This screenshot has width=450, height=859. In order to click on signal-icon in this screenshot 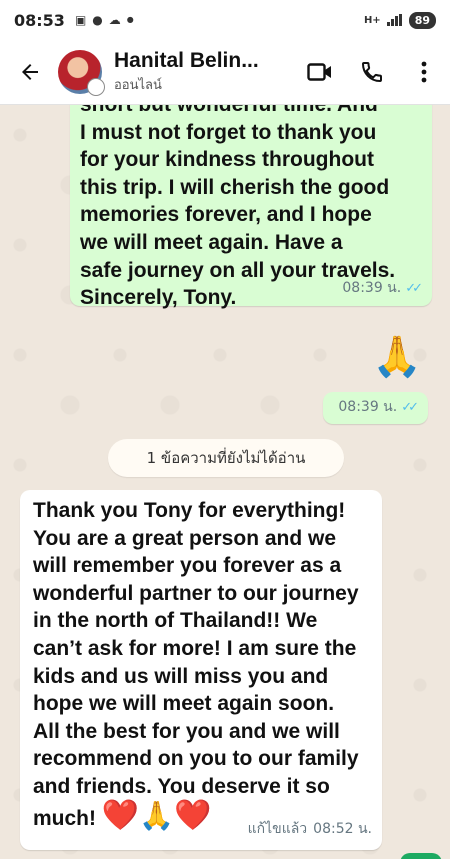, I will do `click(394, 20)`.